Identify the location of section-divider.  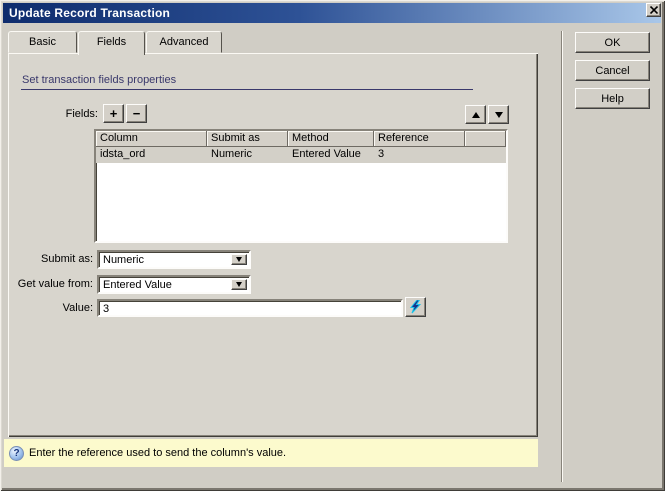
(247, 89).